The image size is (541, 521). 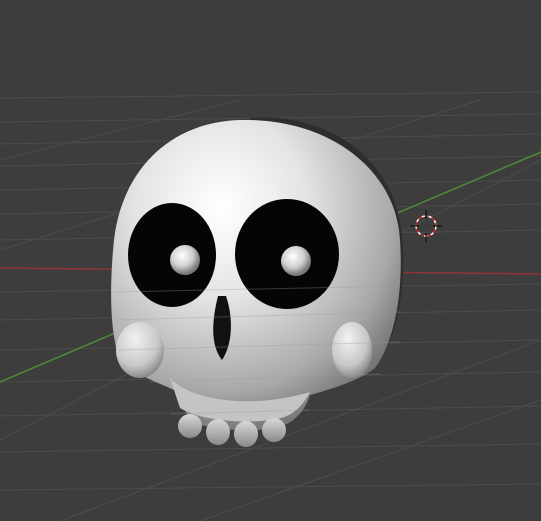 I want to click on right-pupil, so click(x=296, y=261).